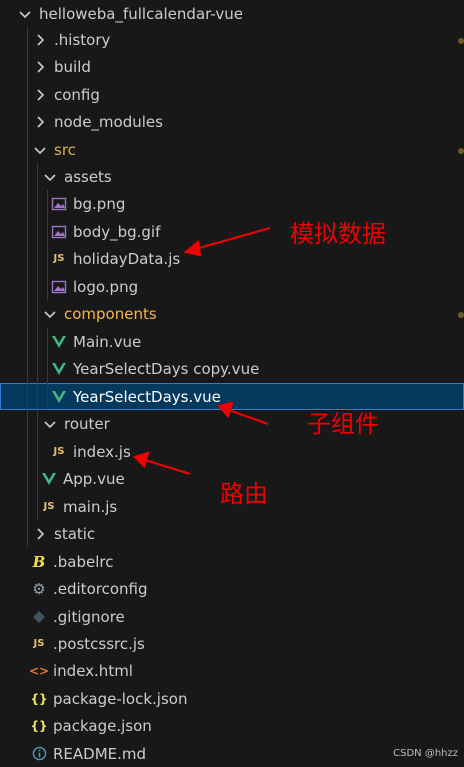  What do you see at coordinates (232, 643) in the screenshot?
I see `tree-file-postcssrc-js: JS .postcssrc.js` at bounding box center [232, 643].